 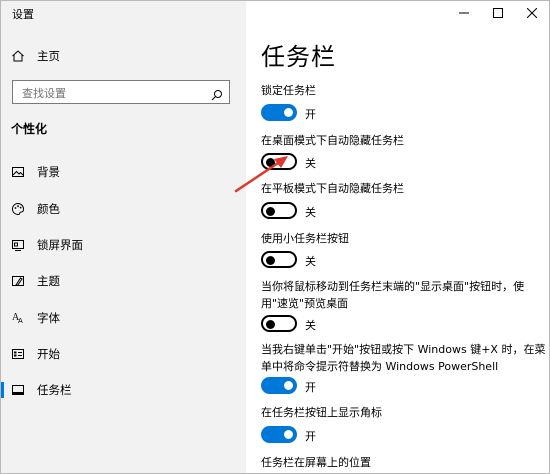 I want to click on minimize-button, so click(x=464, y=13).